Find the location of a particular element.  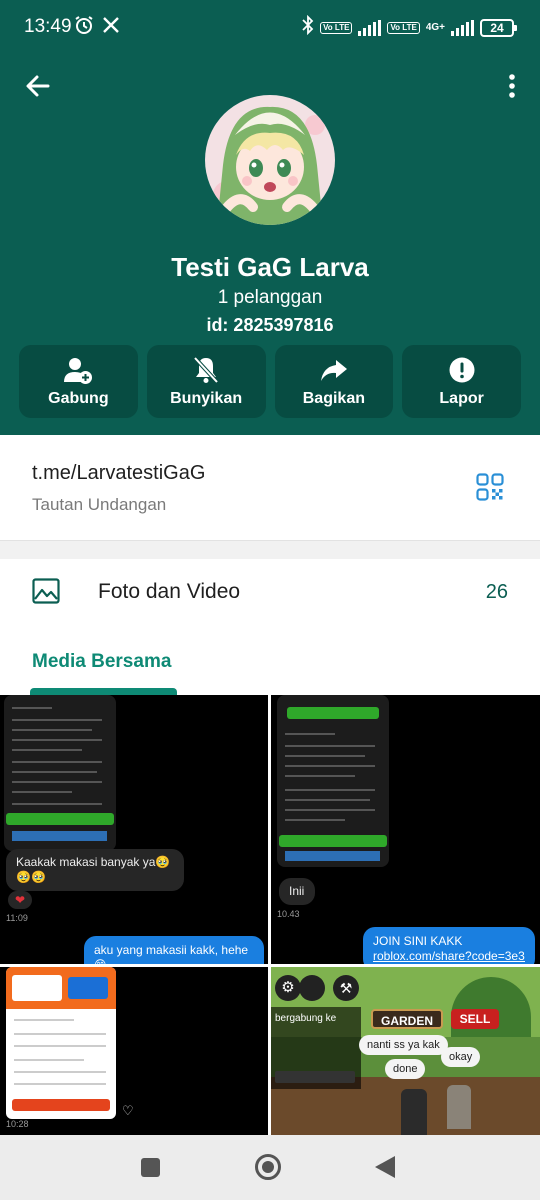

section-divider is located at coordinates (270, 549).